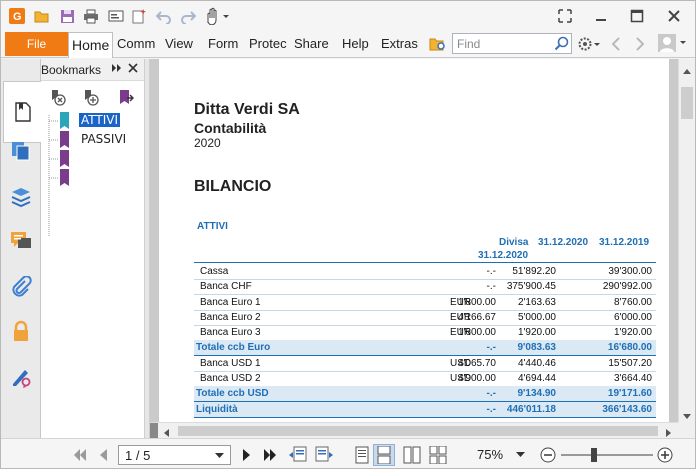  Describe the element at coordinates (412, 455) in the screenshot. I see `facing-pages-icon` at that location.